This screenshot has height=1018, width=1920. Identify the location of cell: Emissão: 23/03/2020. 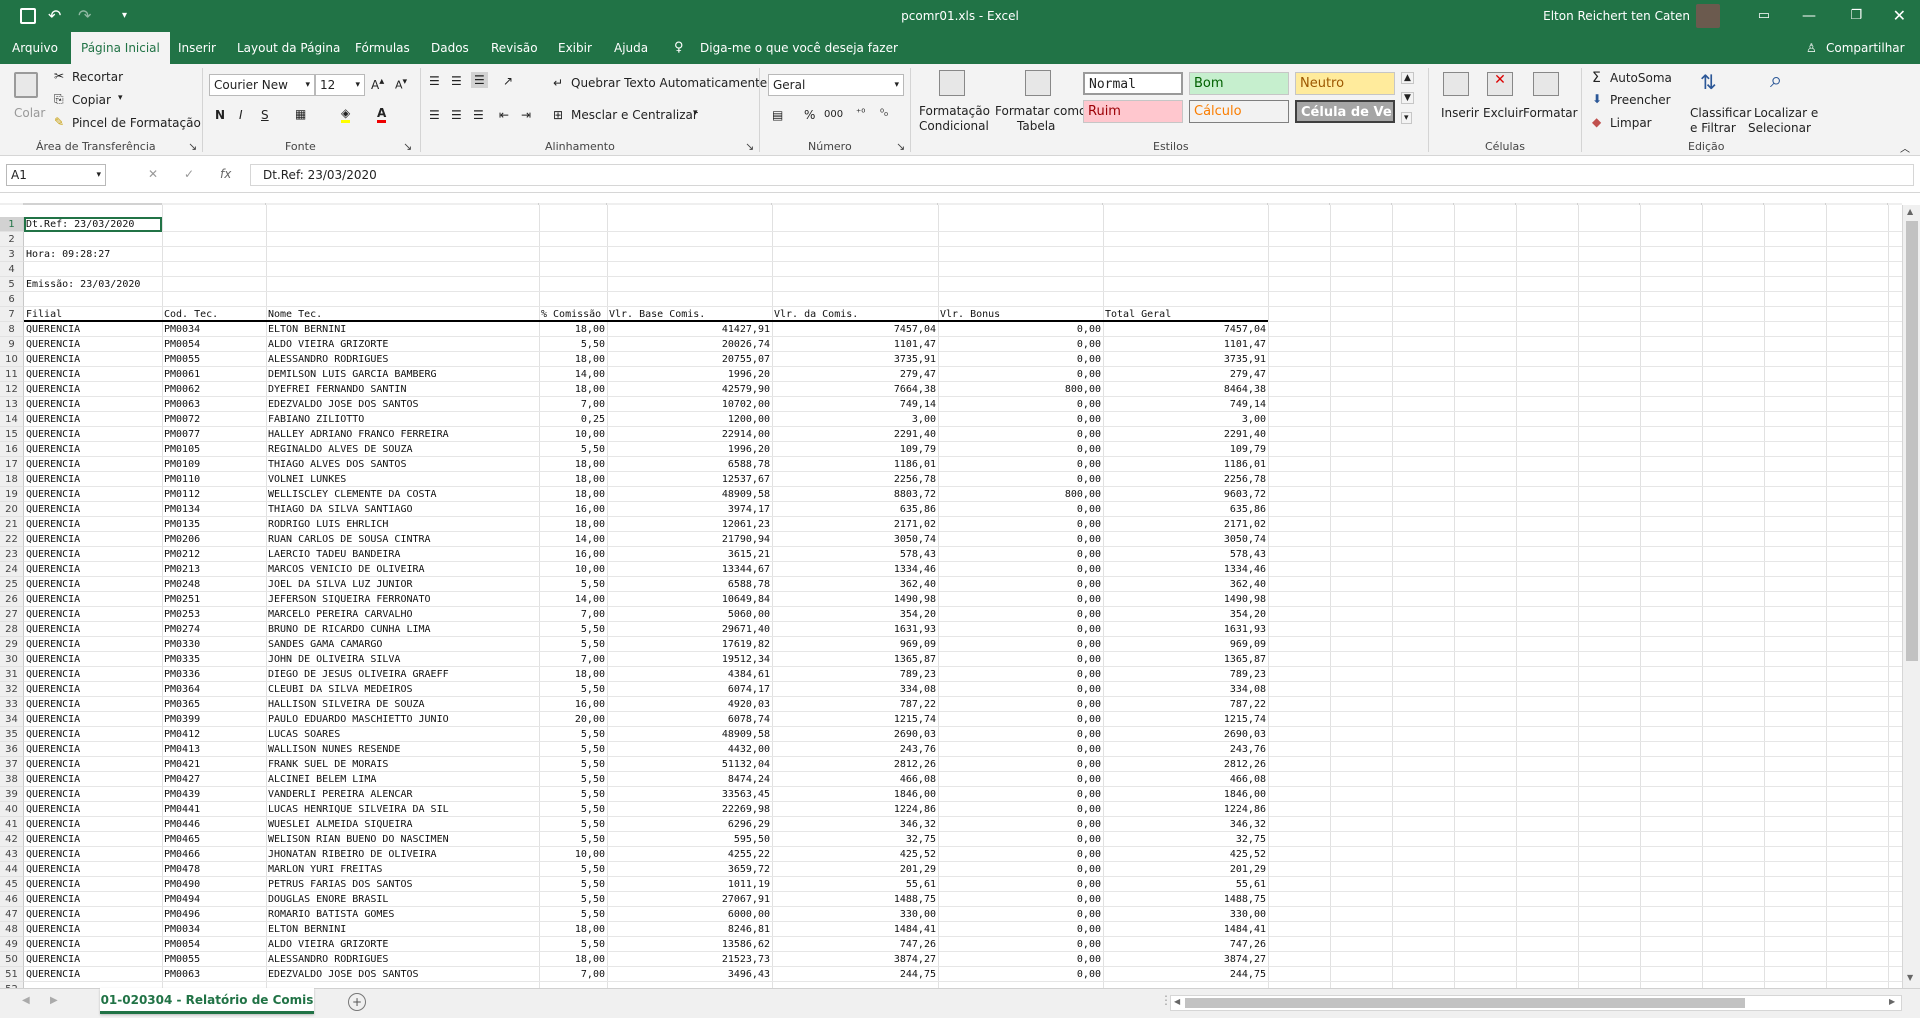
(93, 284).